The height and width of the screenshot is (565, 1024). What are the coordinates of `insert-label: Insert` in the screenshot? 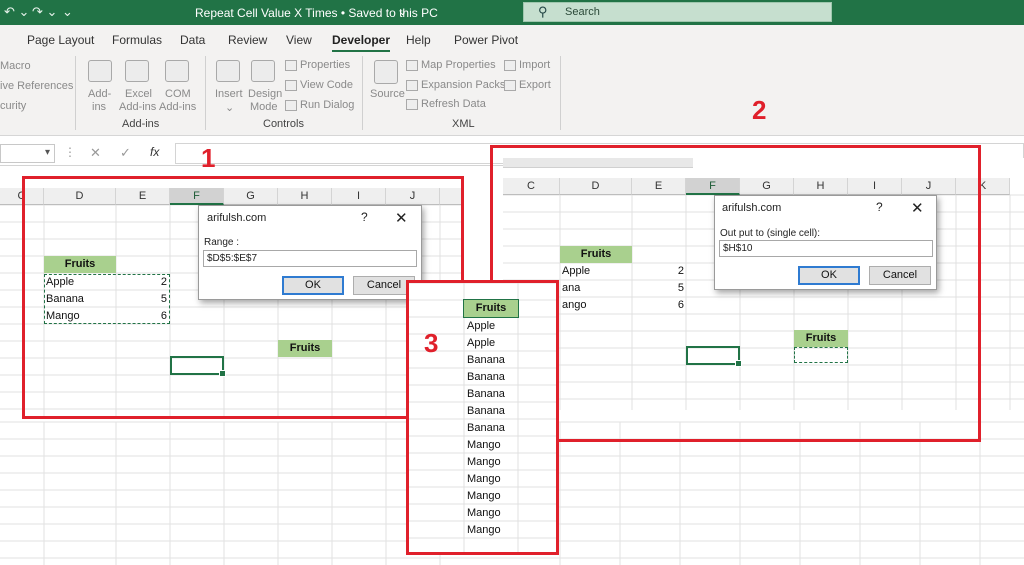 It's located at (229, 94).